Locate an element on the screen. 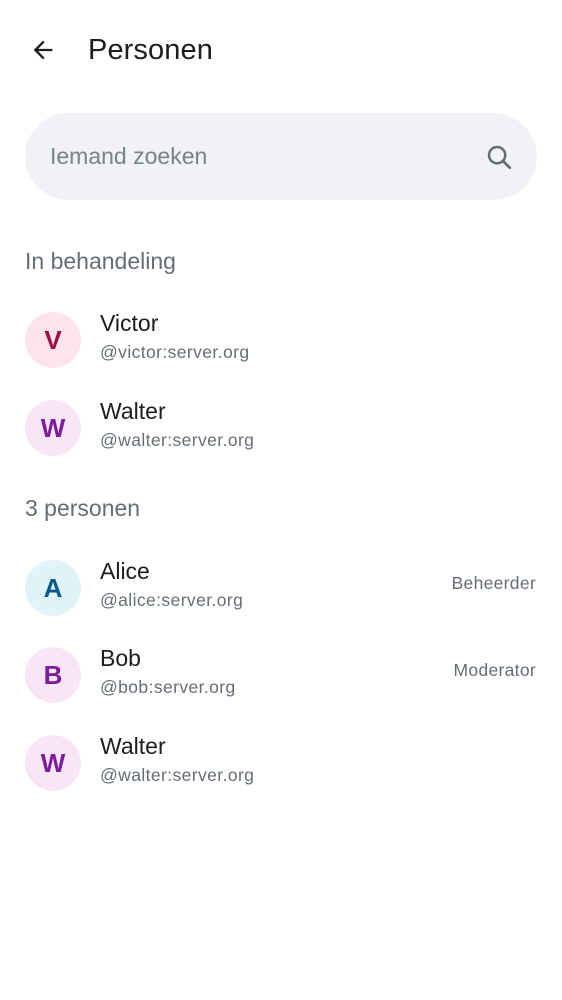 This screenshot has height=1000, width=562. member-row-walter-pending: W Walter @walter:server.org is located at coordinates (281, 428).